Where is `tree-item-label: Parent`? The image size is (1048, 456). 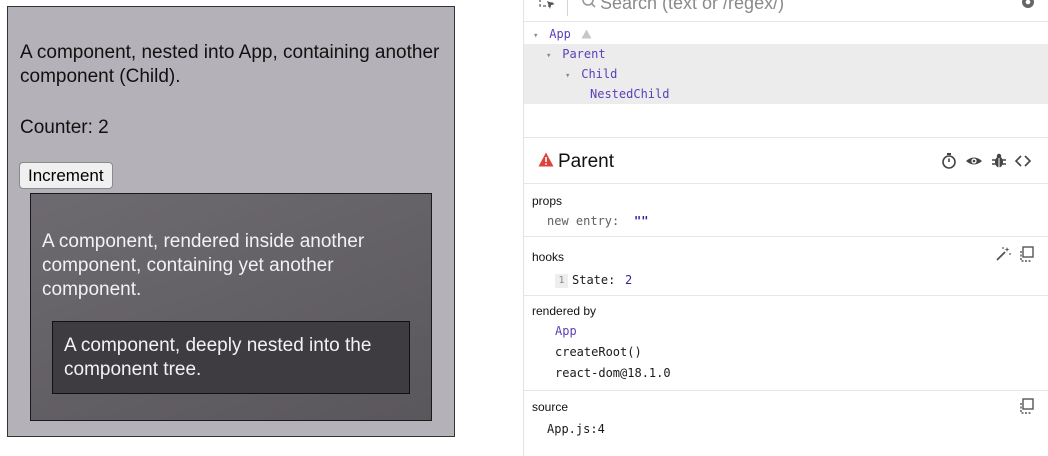
tree-item-label: Parent is located at coordinates (584, 54).